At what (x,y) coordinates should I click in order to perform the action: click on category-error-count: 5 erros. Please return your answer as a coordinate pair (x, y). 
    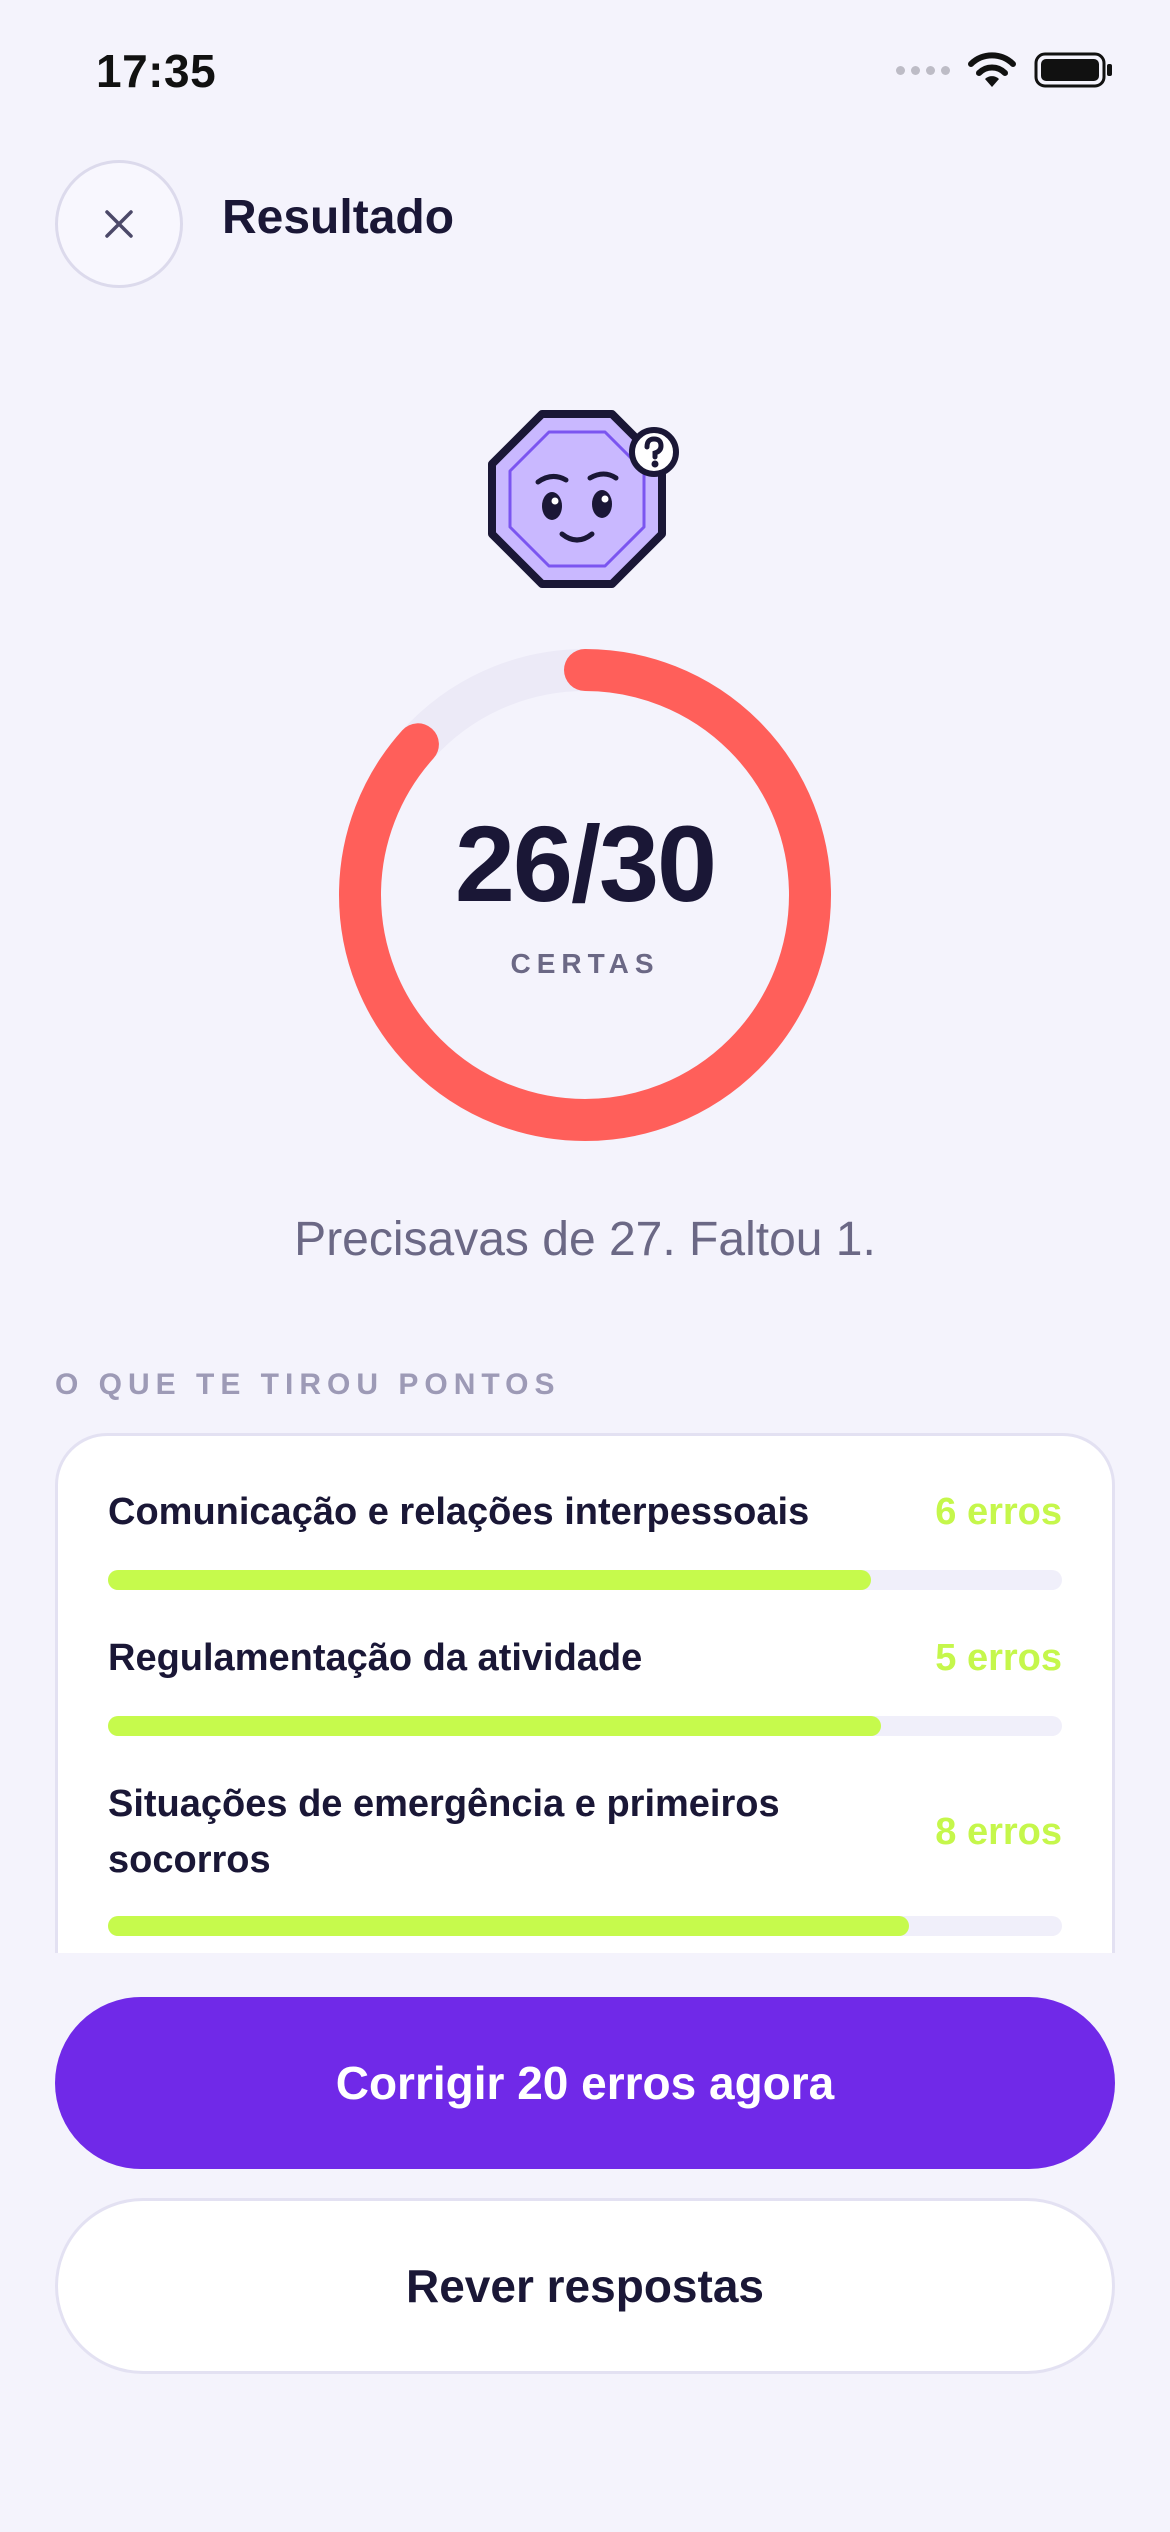
    Looking at the image, I should click on (998, 1658).